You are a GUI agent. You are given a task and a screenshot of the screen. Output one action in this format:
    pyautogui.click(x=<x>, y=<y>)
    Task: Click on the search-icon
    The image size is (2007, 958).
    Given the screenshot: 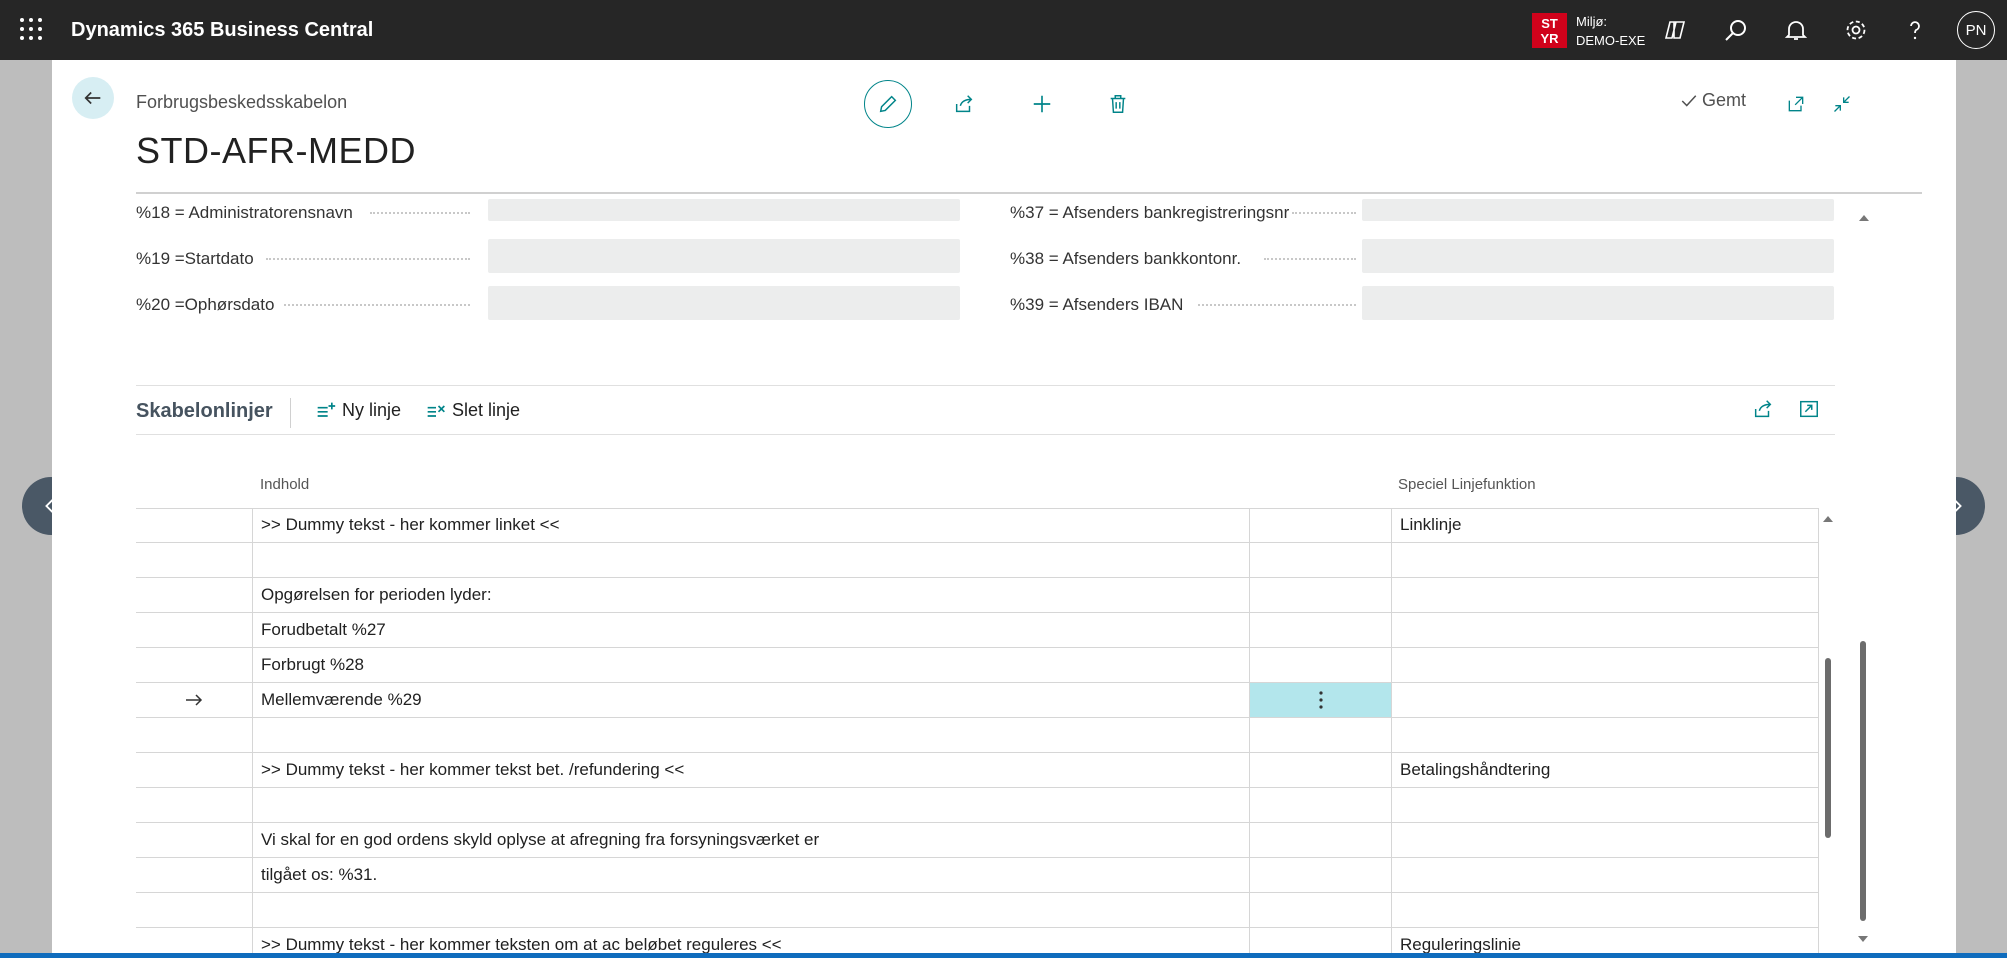 What is the action you would take?
    pyautogui.click(x=1736, y=30)
    